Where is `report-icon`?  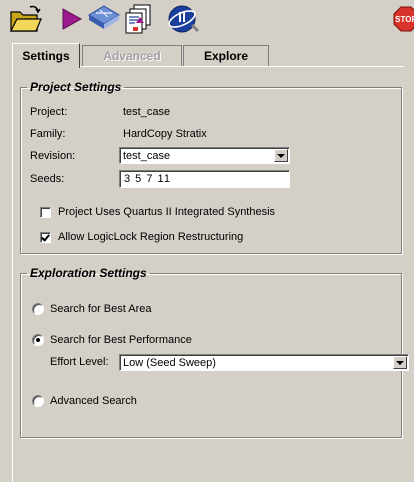
report-icon is located at coordinates (141, 19).